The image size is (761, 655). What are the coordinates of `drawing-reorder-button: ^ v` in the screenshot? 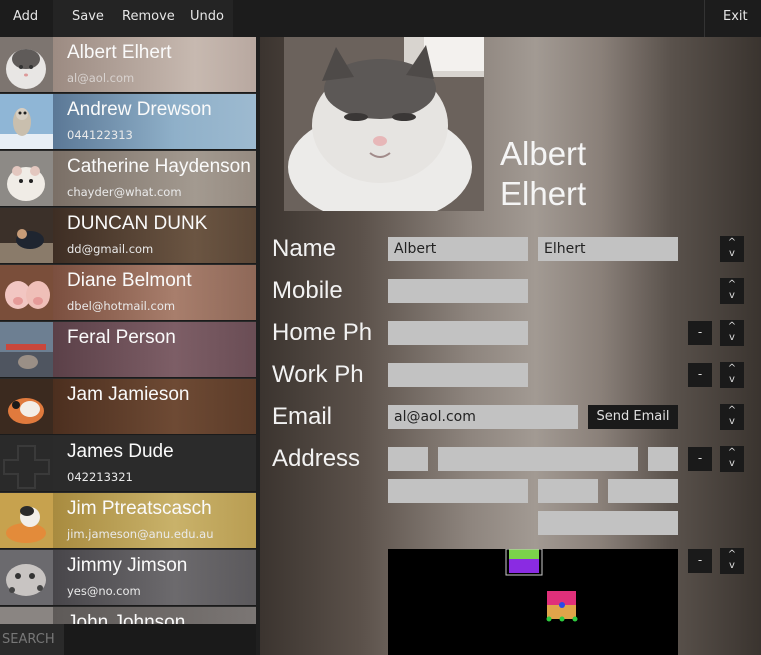 It's located at (732, 561).